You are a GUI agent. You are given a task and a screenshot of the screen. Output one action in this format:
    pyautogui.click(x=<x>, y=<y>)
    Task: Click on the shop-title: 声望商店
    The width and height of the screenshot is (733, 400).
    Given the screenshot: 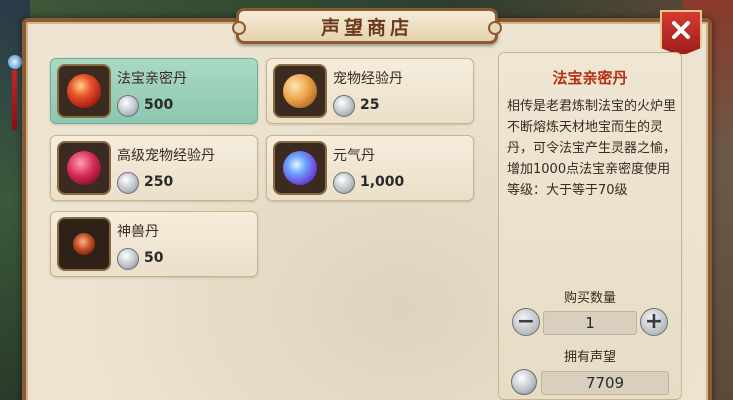 What is the action you would take?
    pyautogui.click(x=366, y=27)
    